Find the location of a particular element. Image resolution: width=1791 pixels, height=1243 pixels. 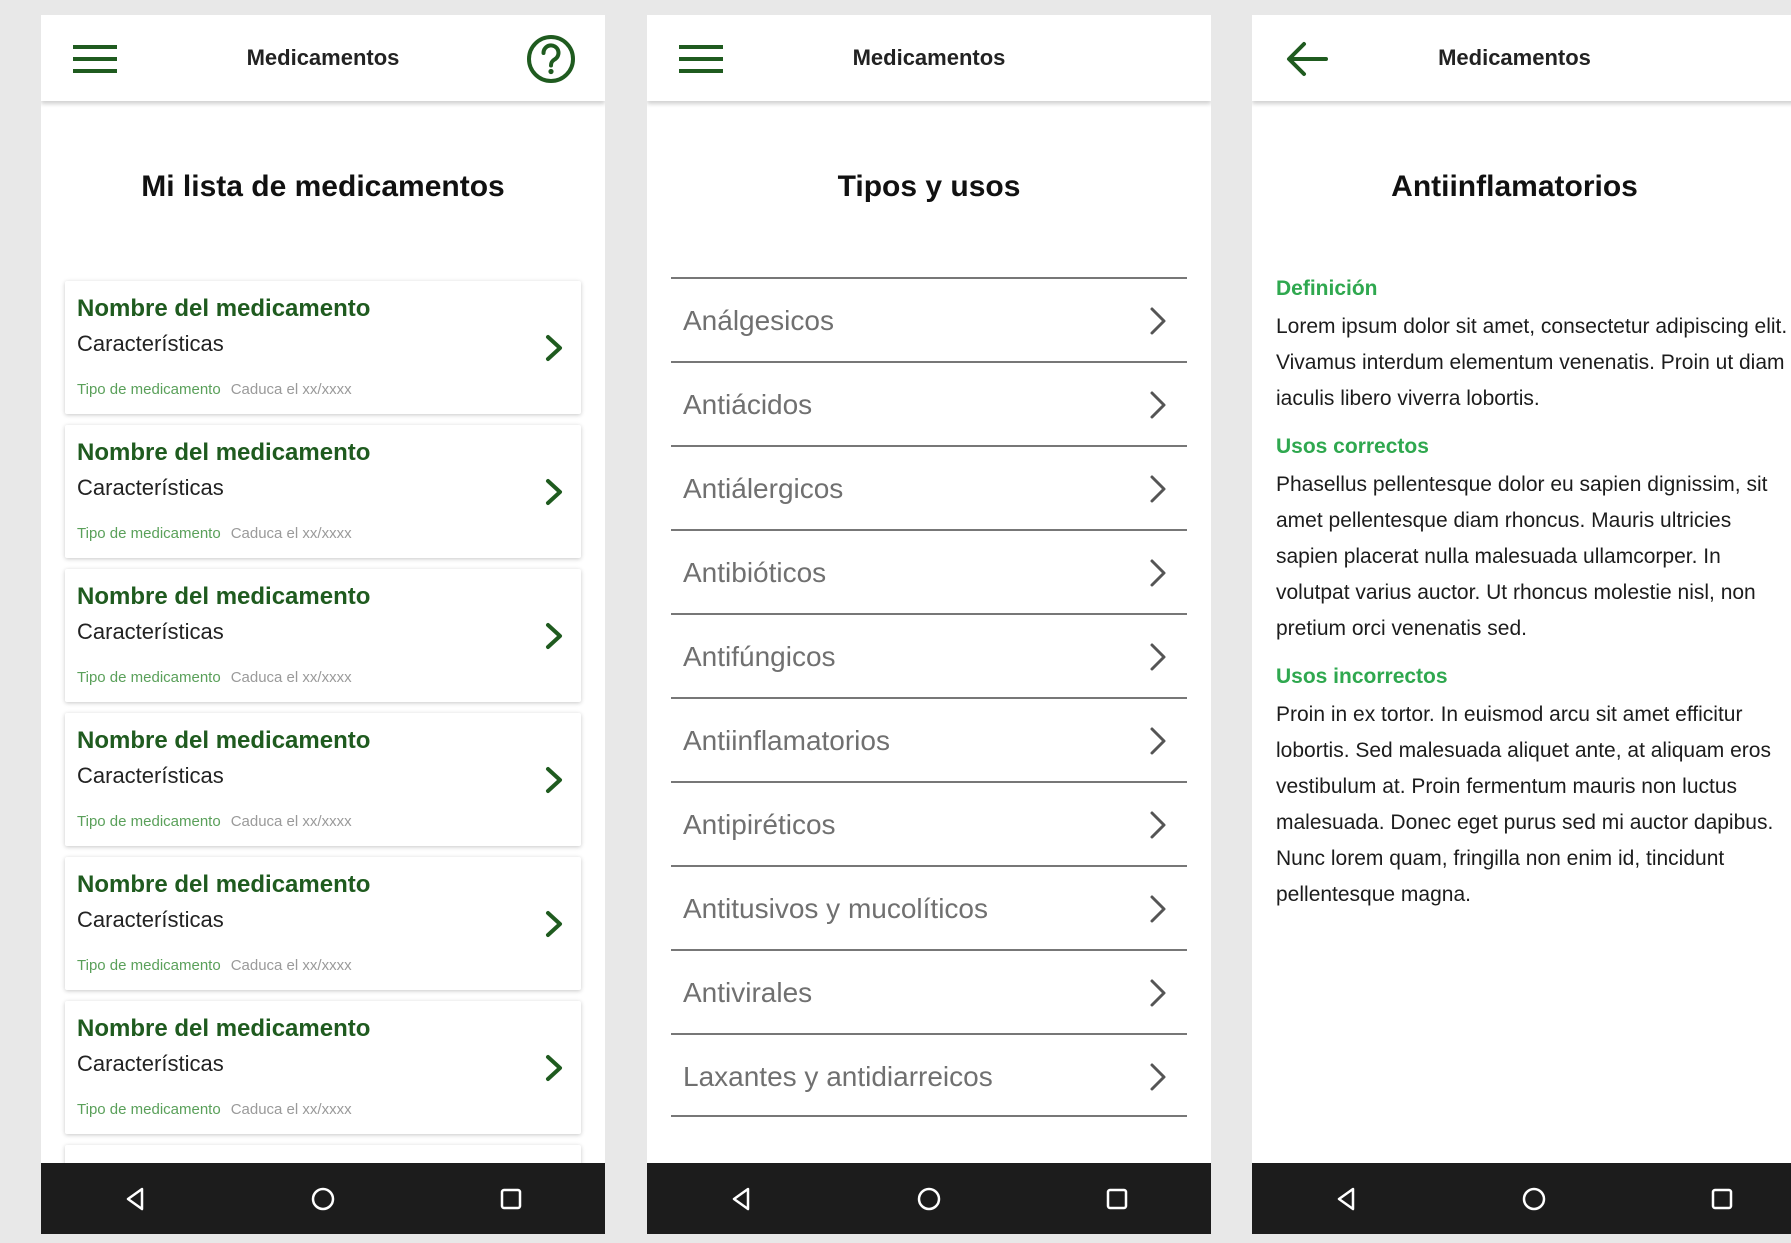

section-title-correct-uses: Usos correctos is located at coordinates (1352, 446).